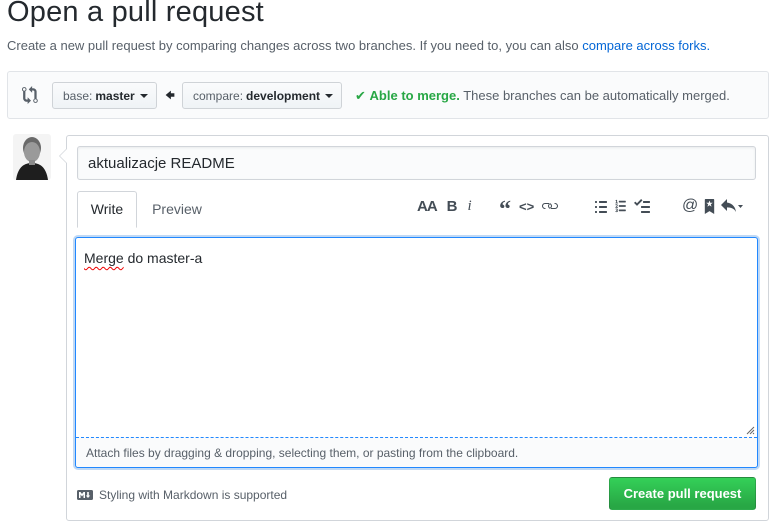 The width and height of the screenshot is (769, 525). What do you see at coordinates (732, 206) in the screenshot?
I see `reply-icon` at bounding box center [732, 206].